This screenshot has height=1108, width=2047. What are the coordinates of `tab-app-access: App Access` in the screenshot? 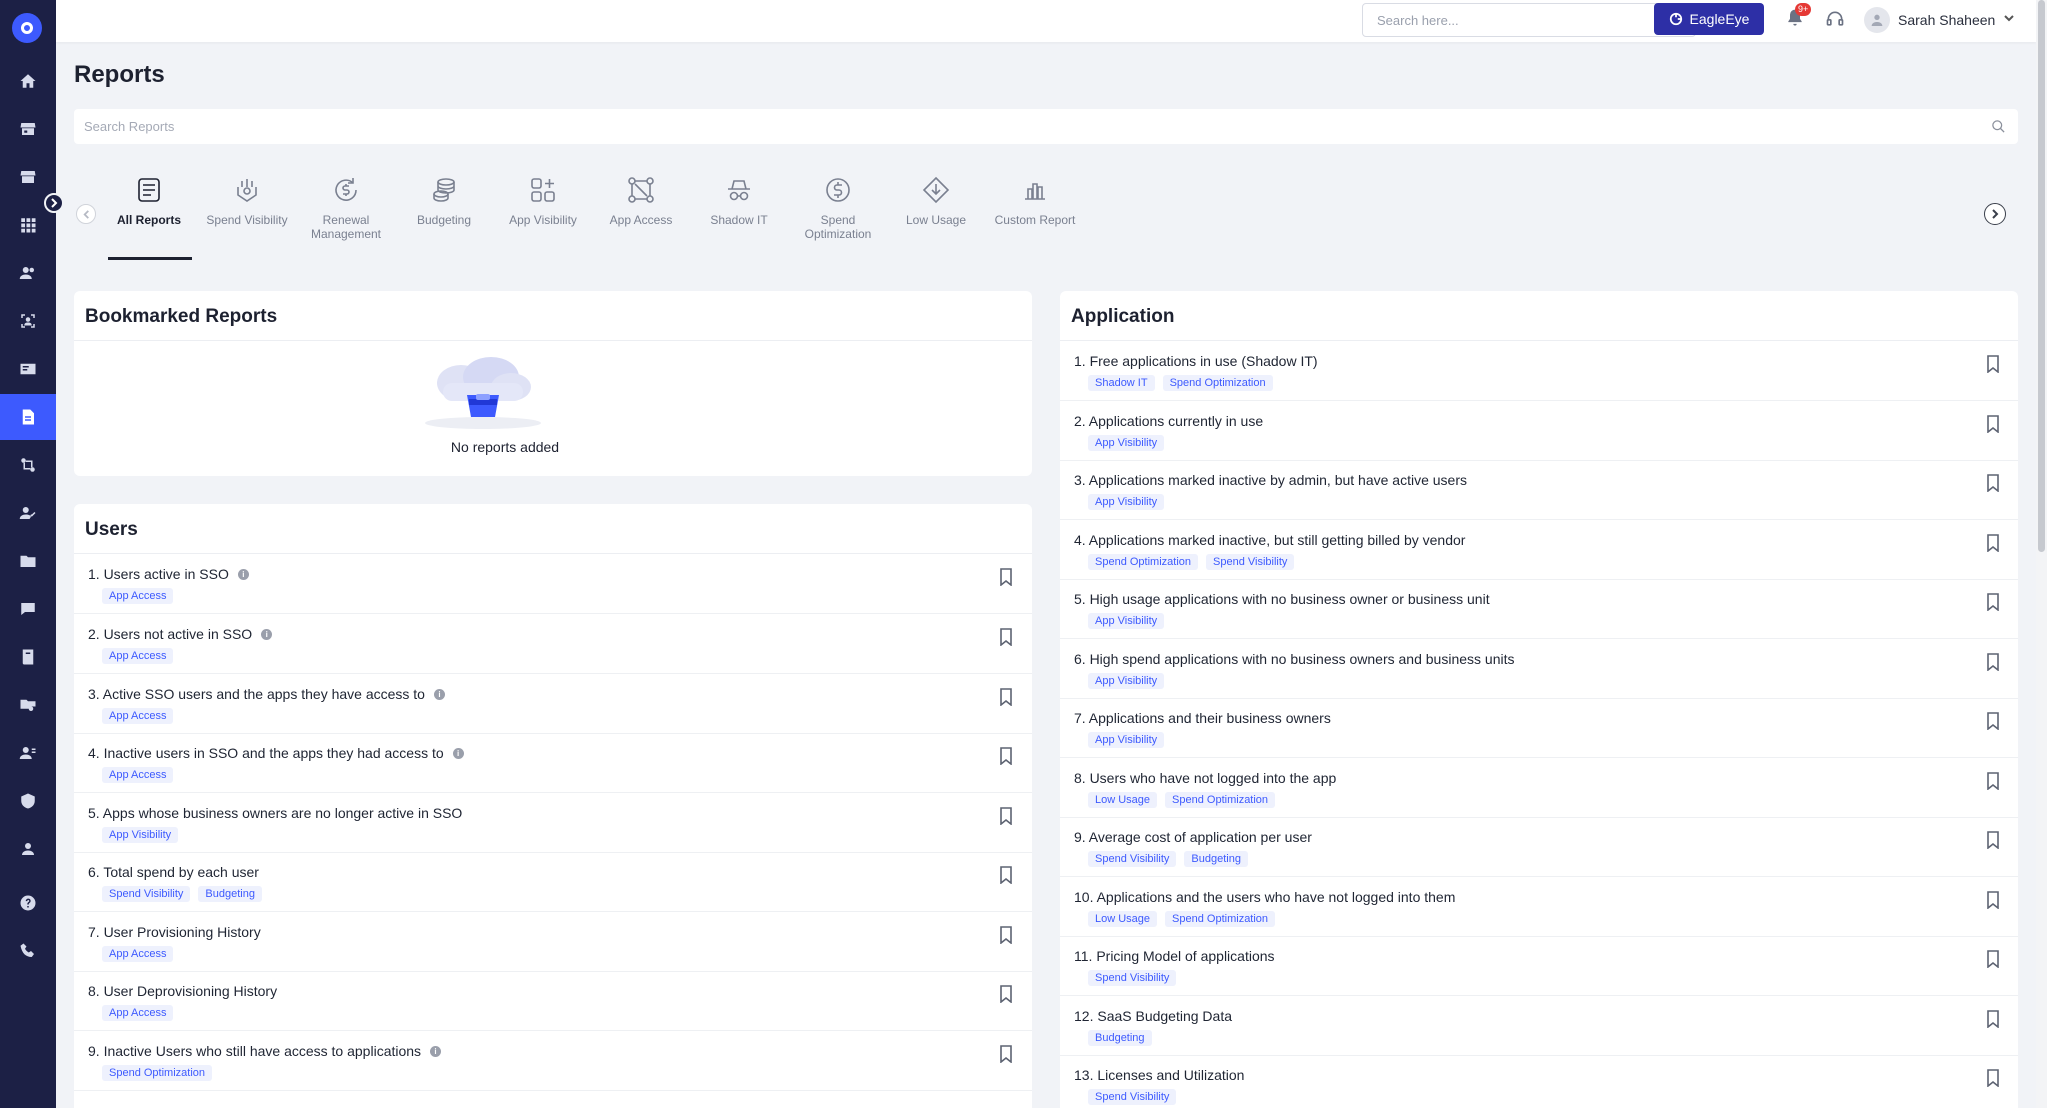 It's located at (641, 217).